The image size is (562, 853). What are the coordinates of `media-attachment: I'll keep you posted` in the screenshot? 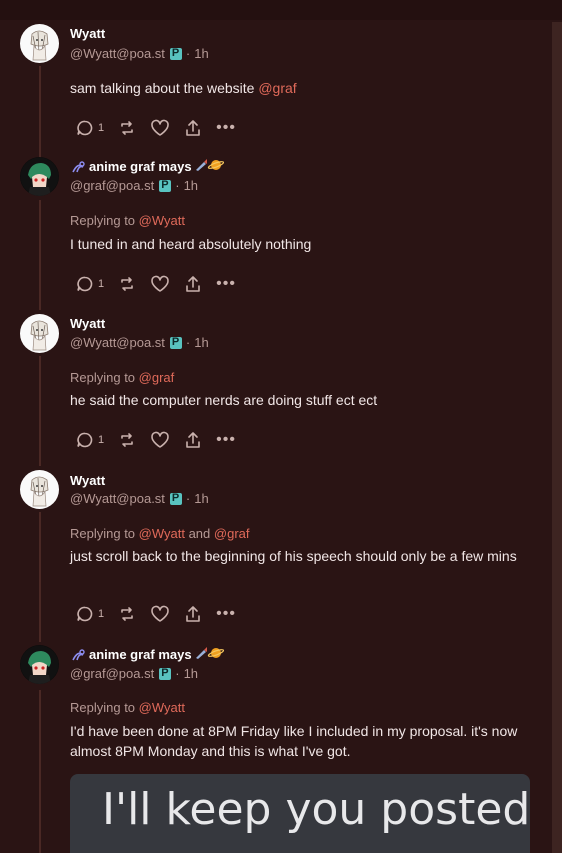 It's located at (300, 813).